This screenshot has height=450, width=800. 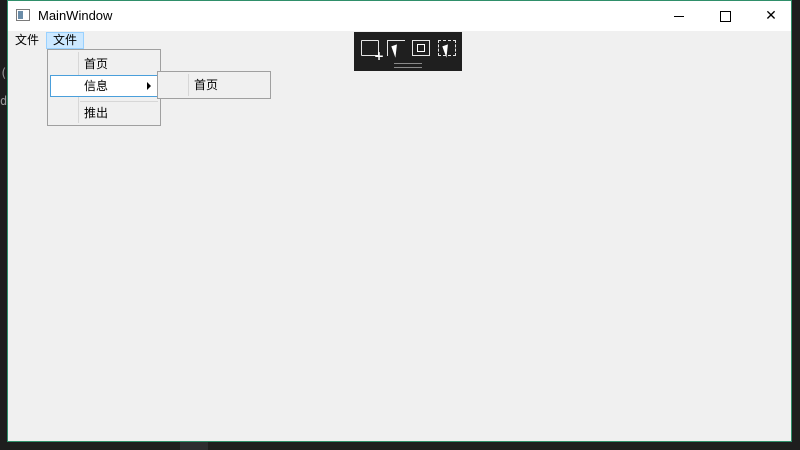 I want to click on menu-file-1: 文件, so click(x=27, y=40).